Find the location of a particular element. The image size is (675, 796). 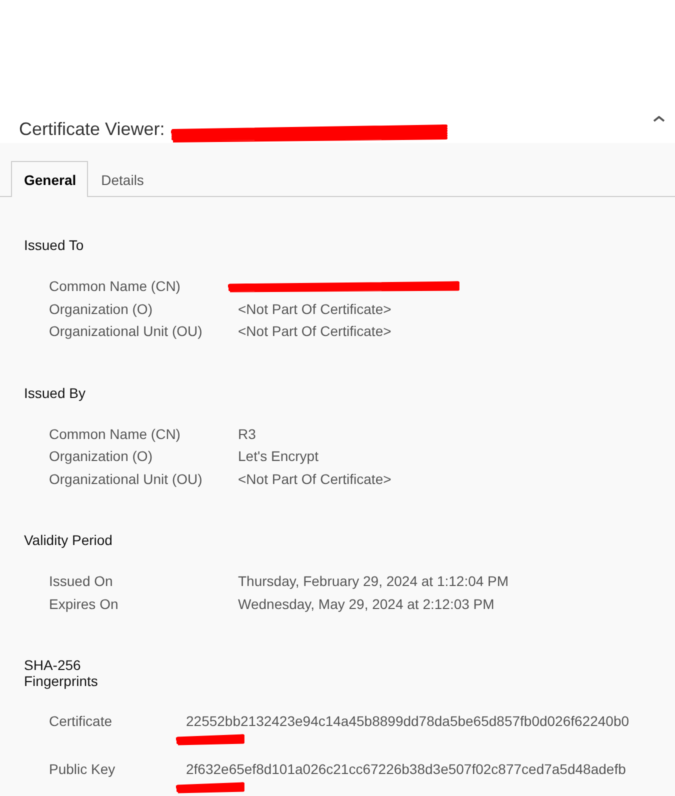

tab: General is located at coordinates (49, 179).